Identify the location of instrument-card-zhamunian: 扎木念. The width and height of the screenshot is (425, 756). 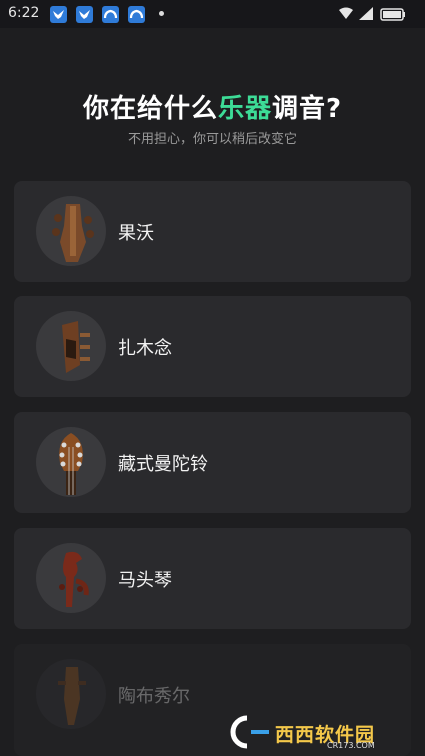
(212, 346).